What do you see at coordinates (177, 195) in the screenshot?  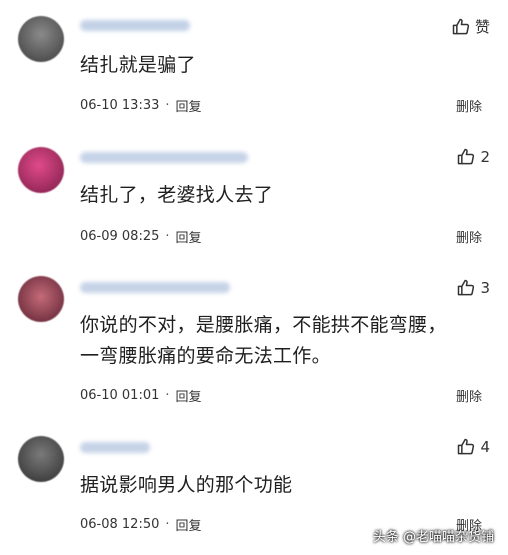 I see `comment-text: 结扎了，老婆找人去了` at bounding box center [177, 195].